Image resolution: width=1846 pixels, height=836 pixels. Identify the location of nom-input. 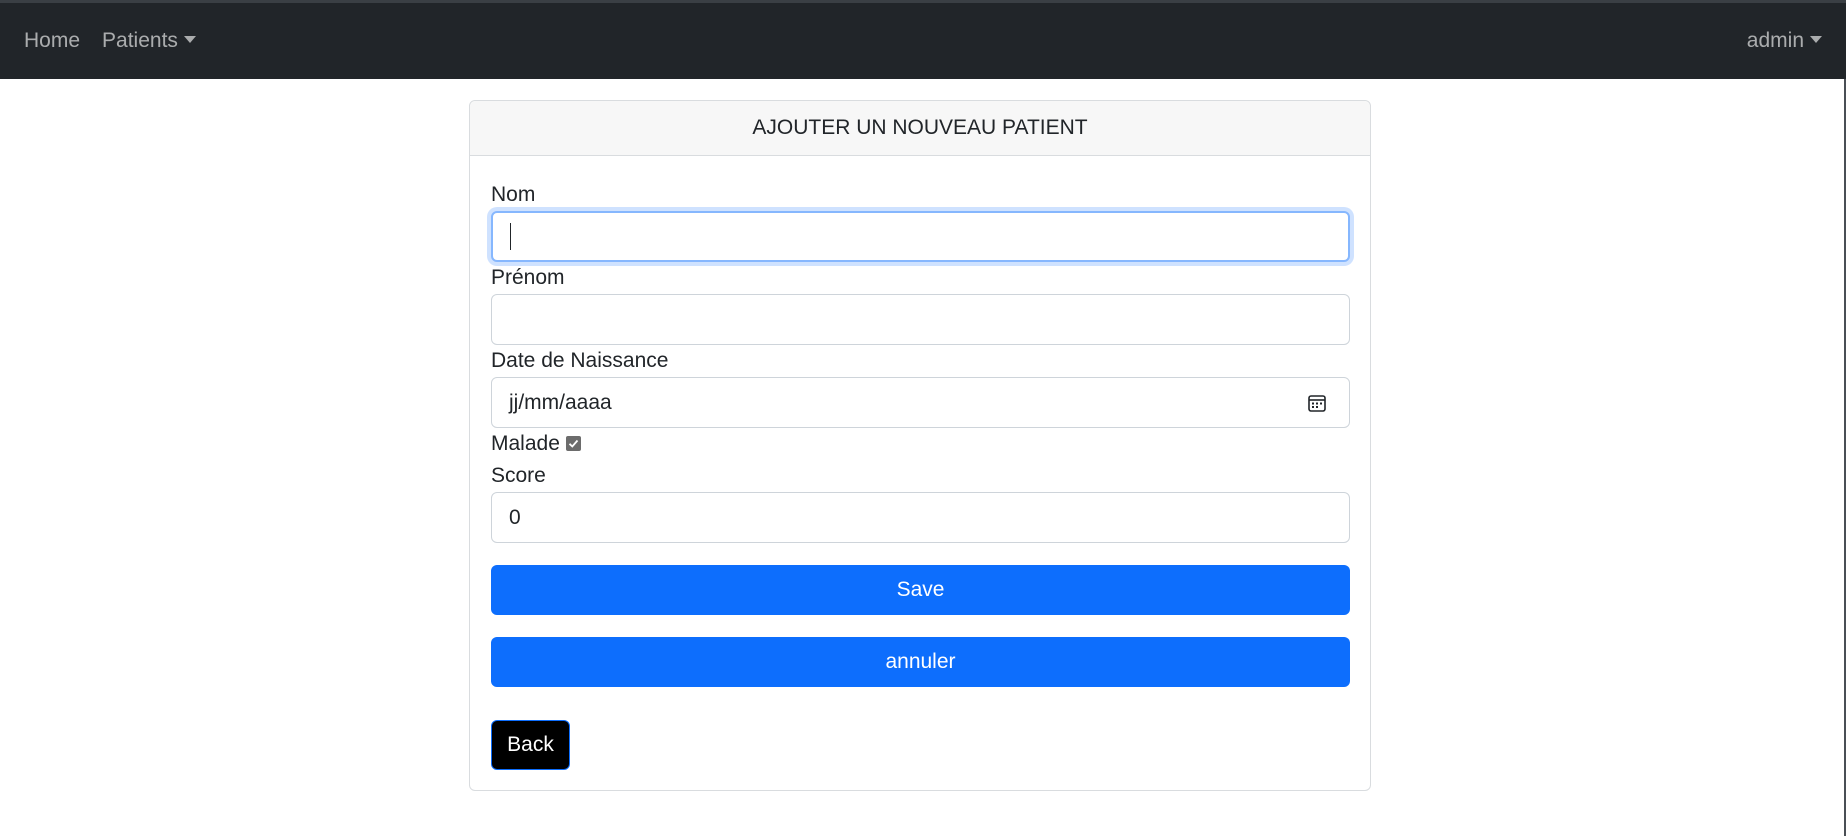
(920, 236).